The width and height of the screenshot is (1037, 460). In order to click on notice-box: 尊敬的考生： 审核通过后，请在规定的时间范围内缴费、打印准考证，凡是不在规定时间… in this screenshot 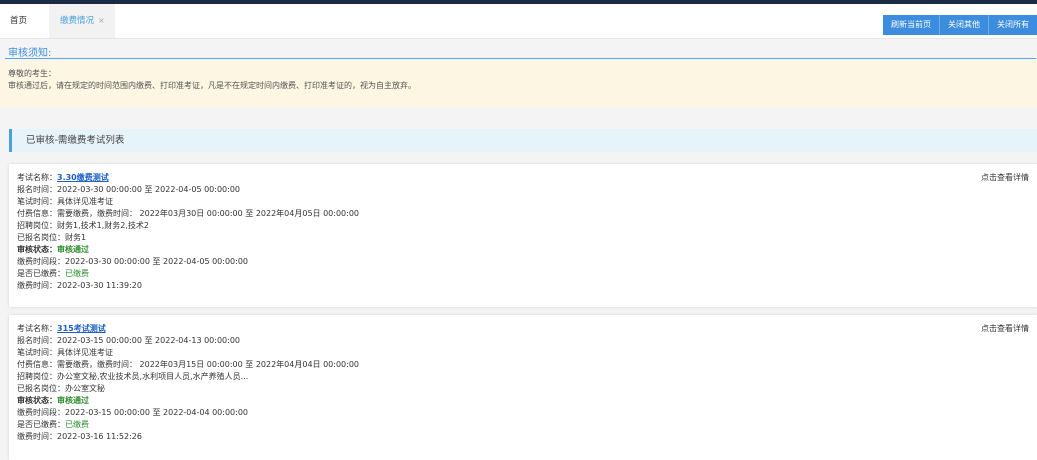, I will do `click(518, 84)`.